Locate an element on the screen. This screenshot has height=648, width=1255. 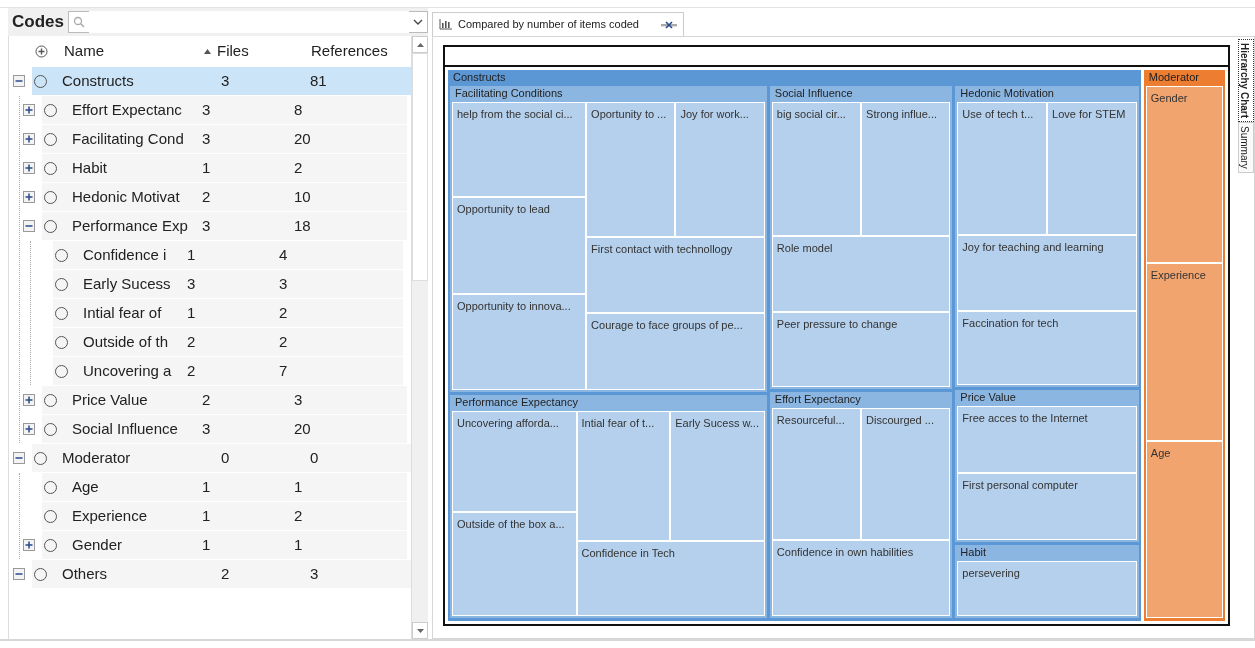
close-icon is located at coordinates (669, 24).